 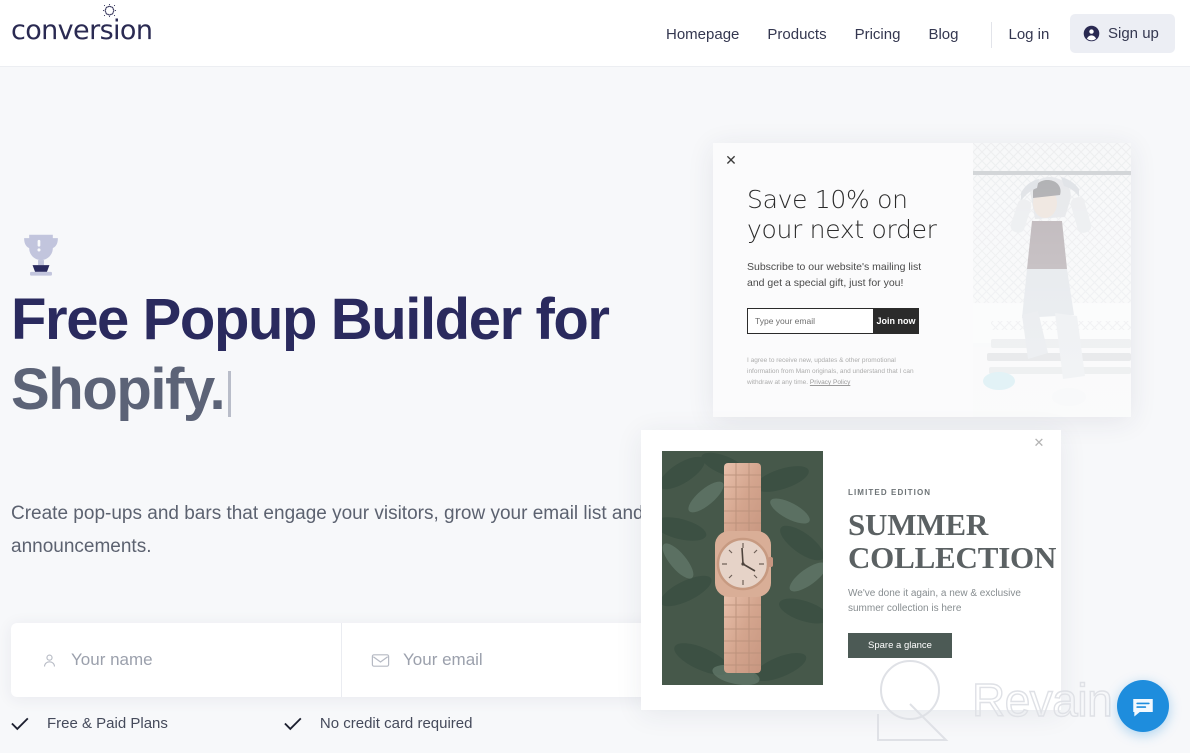 What do you see at coordinates (943, 35) in the screenshot?
I see `nav-link-blog: Blog` at bounding box center [943, 35].